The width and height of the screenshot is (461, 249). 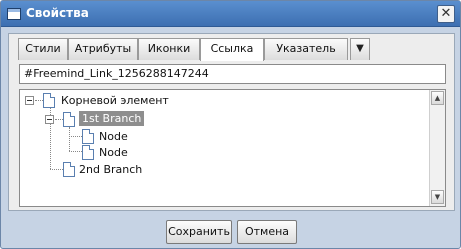 What do you see at coordinates (230, 14) in the screenshot?
I see `title-bar: Свойства ✕` at bounding box center [230, 14].